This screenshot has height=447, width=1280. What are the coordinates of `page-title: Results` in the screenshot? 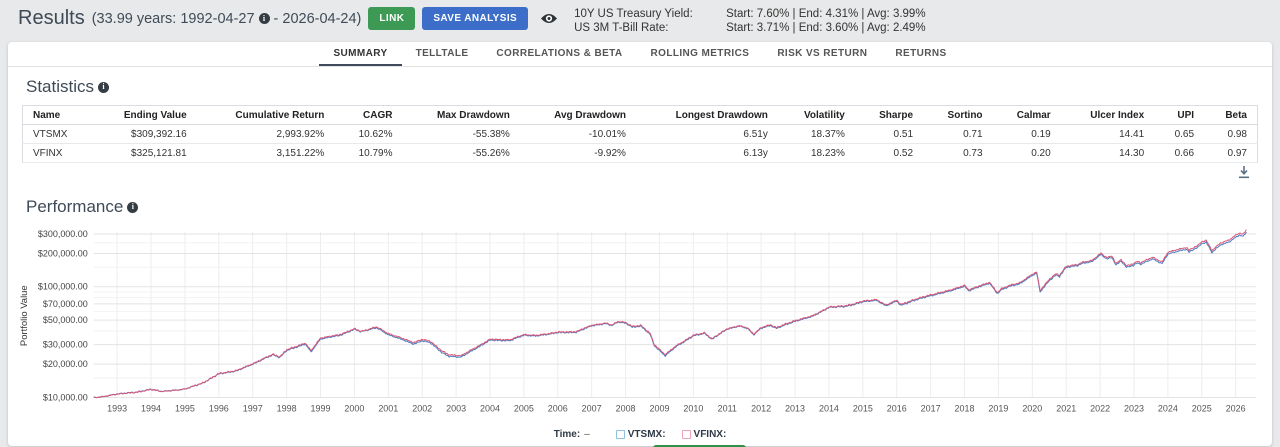 It's located at (51, 18).